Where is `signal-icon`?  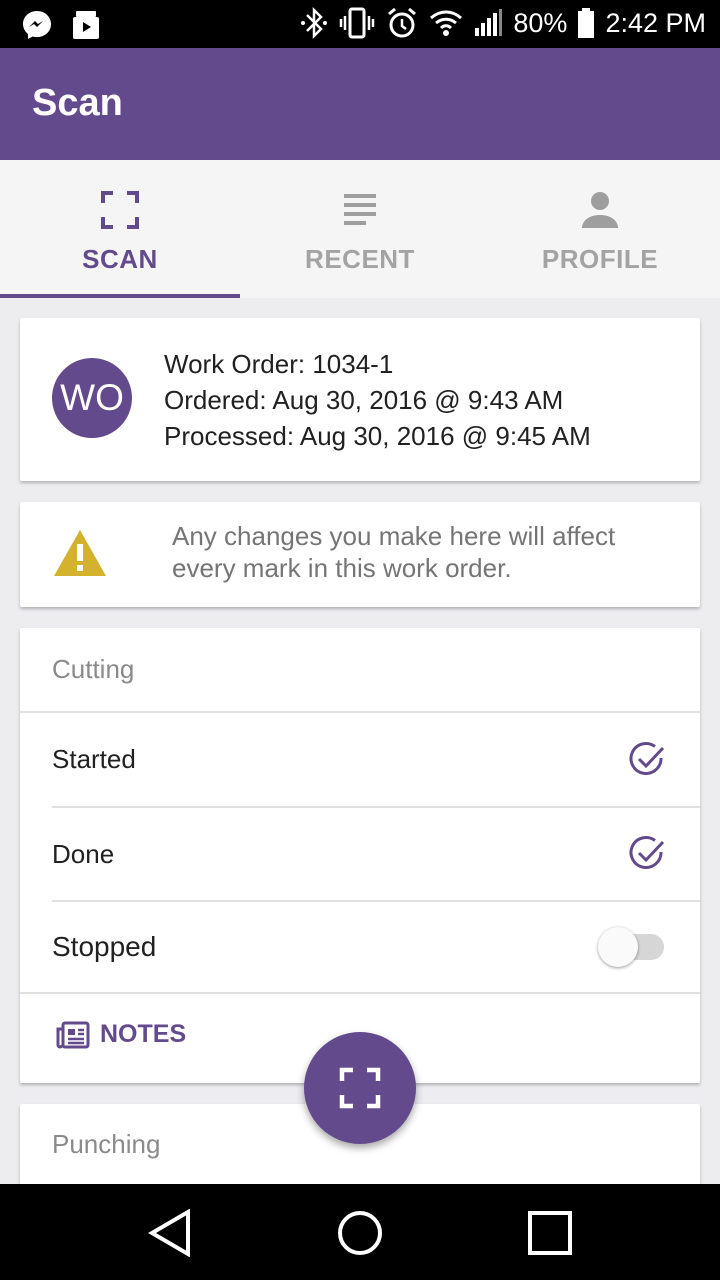
signal-icon is located at coordinates (488, 23).